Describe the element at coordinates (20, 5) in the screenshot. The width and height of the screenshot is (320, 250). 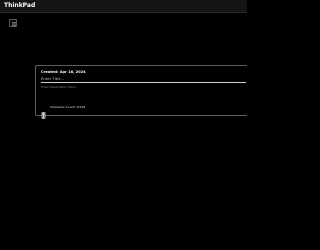
I see `app-title: ThinkPad` at that location.